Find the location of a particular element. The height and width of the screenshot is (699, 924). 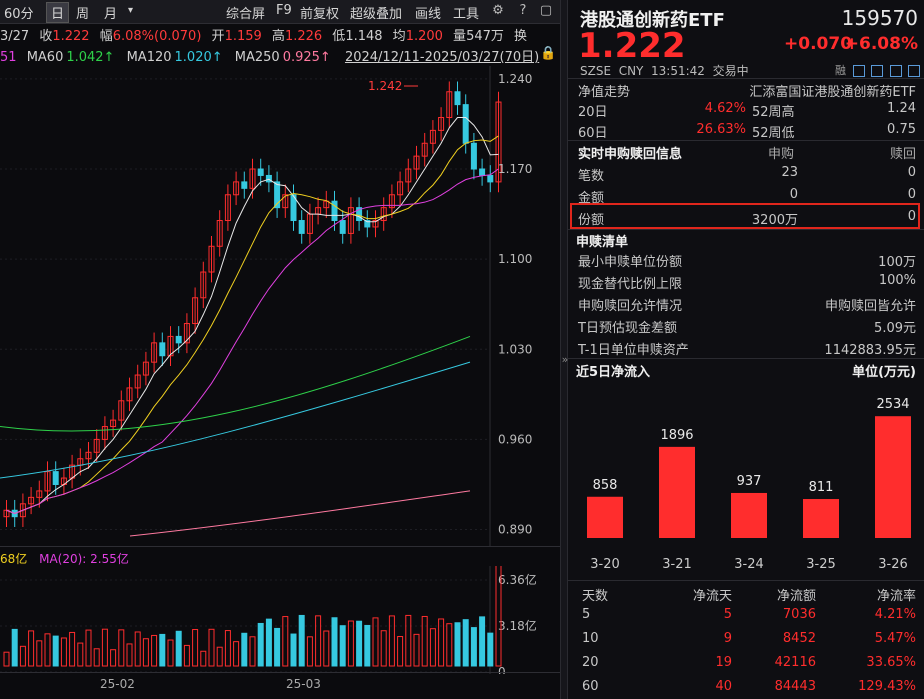

menu-overlay: 超级叠加 is located at coordinates (376, 12).